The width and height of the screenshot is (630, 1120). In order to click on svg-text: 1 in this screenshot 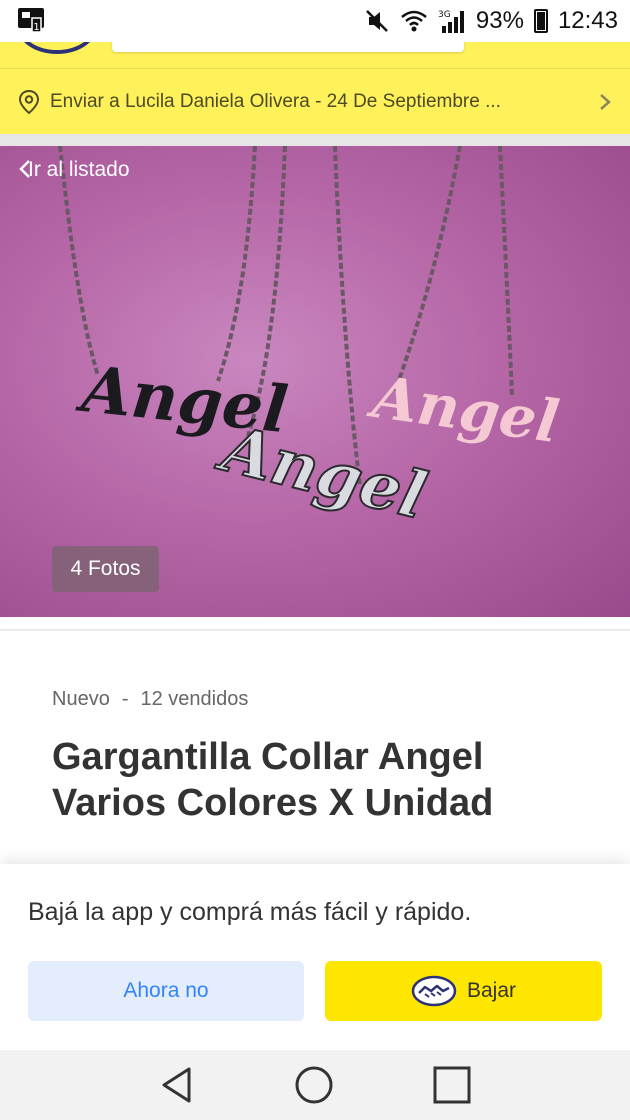, I will do `click(36, 27)`.